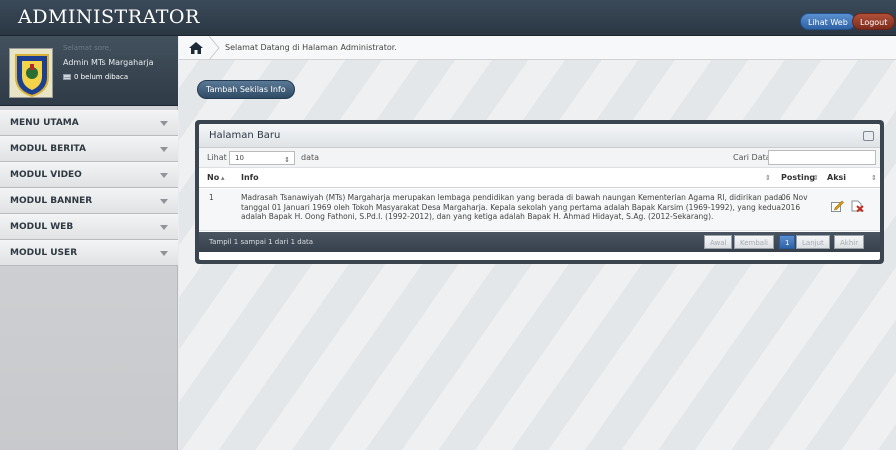  I want to click on sidebar-item-label: MENU UTAMA, so click(44, 123).